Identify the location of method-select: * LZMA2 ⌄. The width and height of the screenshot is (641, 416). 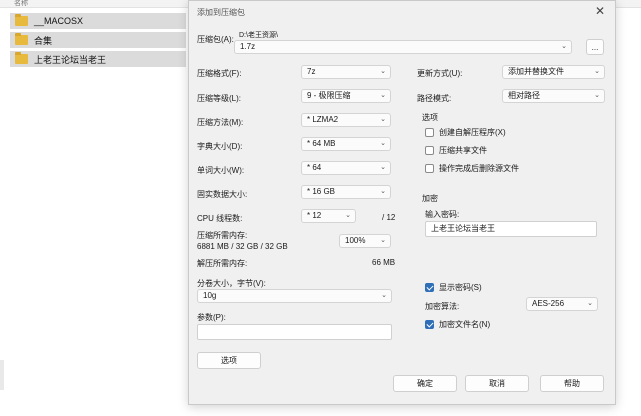
(346, 120).